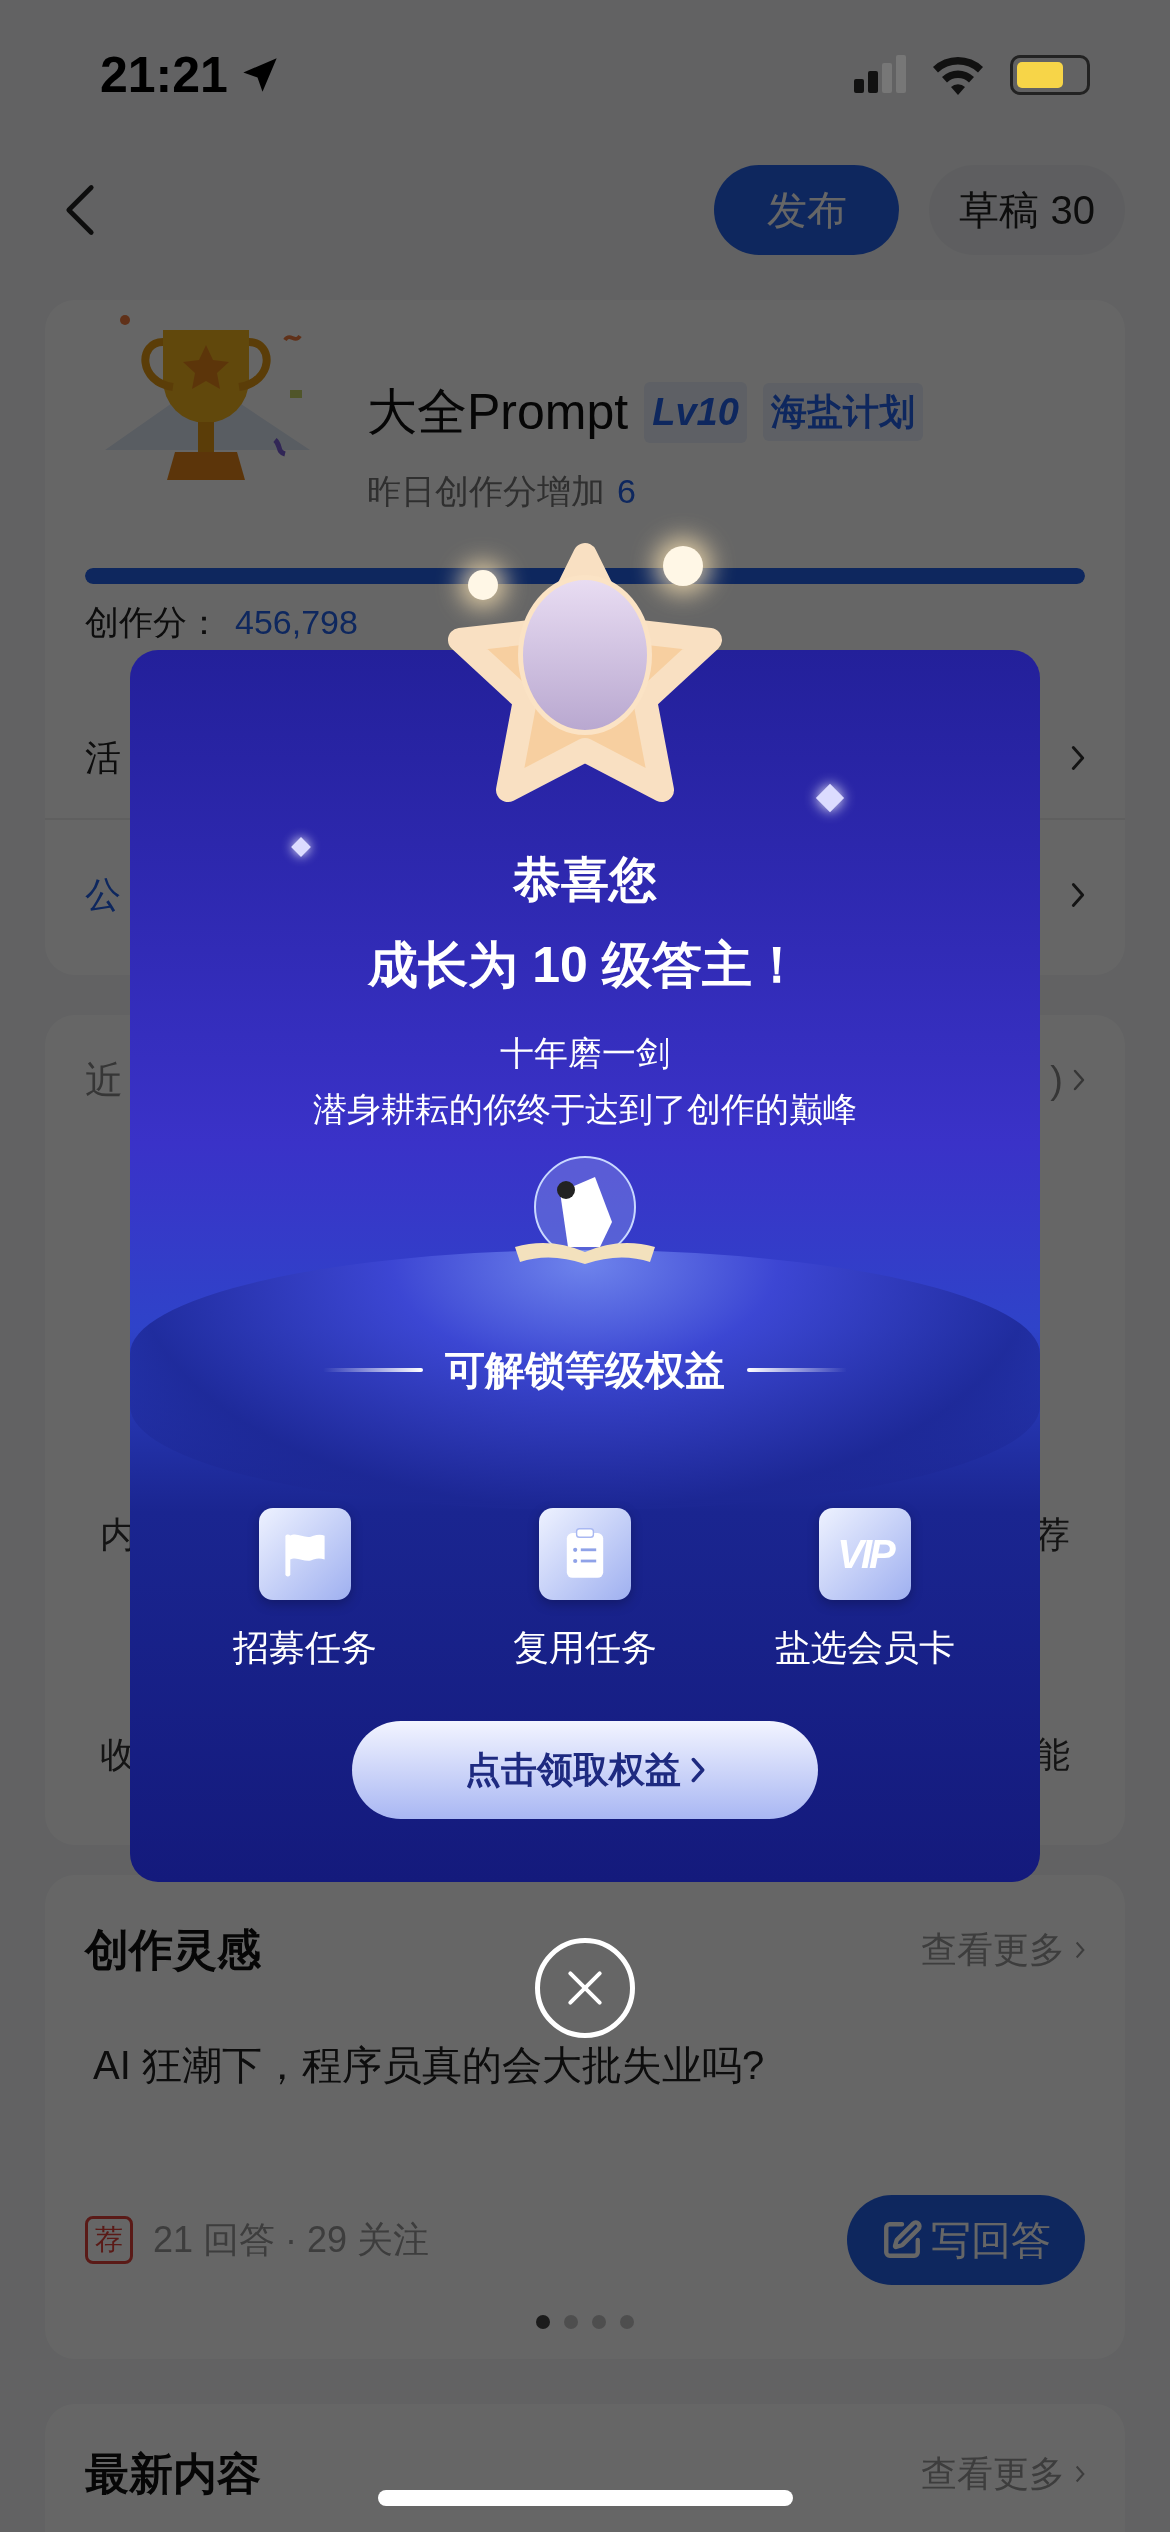 The image size is (1170, 2532). What do you see at coordinates (153, 622) in the screenshot?
I see `score-label: 创作分：` at bounding box center [153, 622].